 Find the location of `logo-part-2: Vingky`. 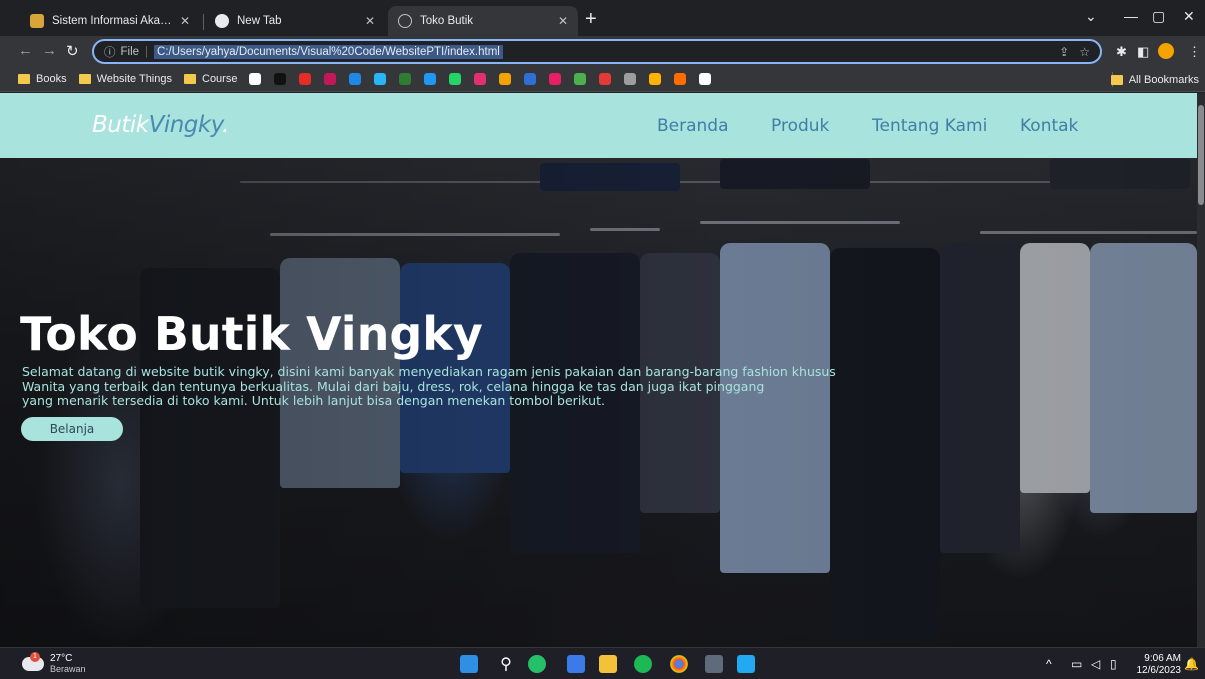

logo-part-2: Vingky is located at coordinates (185, 125).